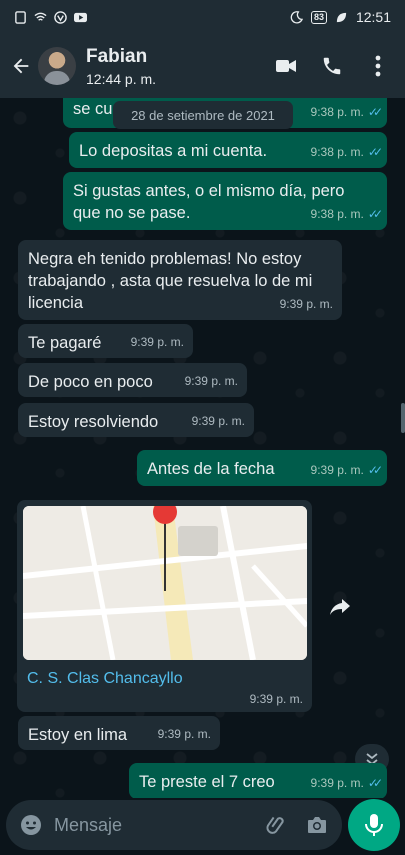 The image size is (405, 855). I want to click on message-text: Te preste el 7 creo, so click(207, 782).